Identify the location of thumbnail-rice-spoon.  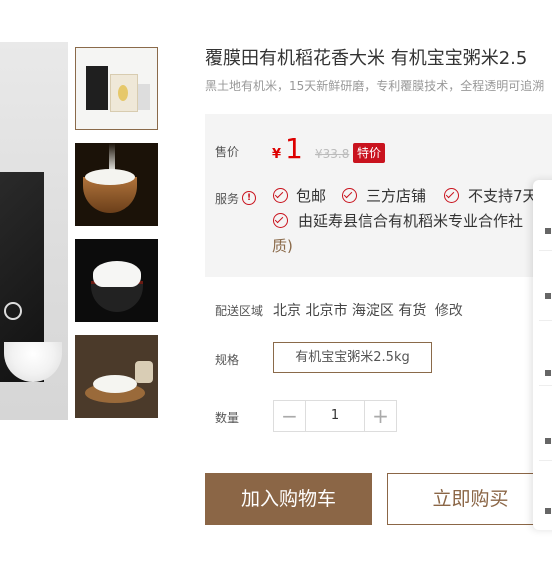
(116, 184).